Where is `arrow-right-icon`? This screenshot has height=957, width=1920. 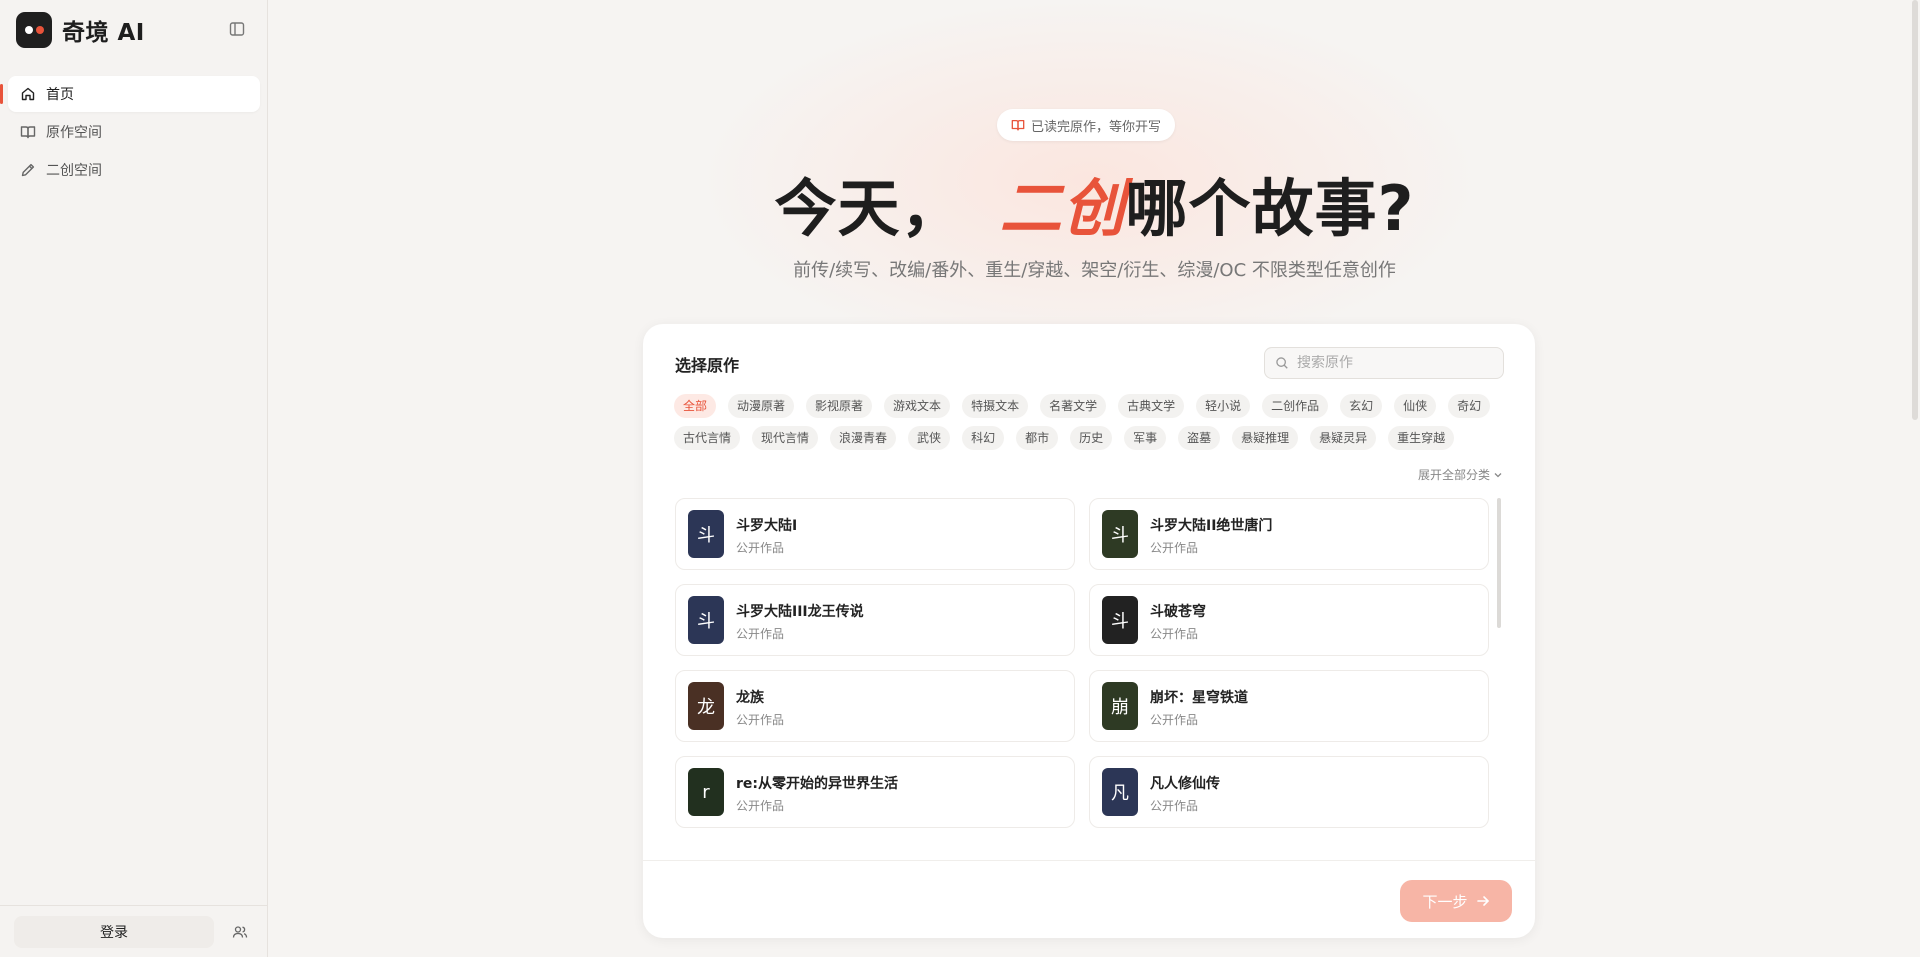
arrow-right-icon is located at coordinates (1482, 901).